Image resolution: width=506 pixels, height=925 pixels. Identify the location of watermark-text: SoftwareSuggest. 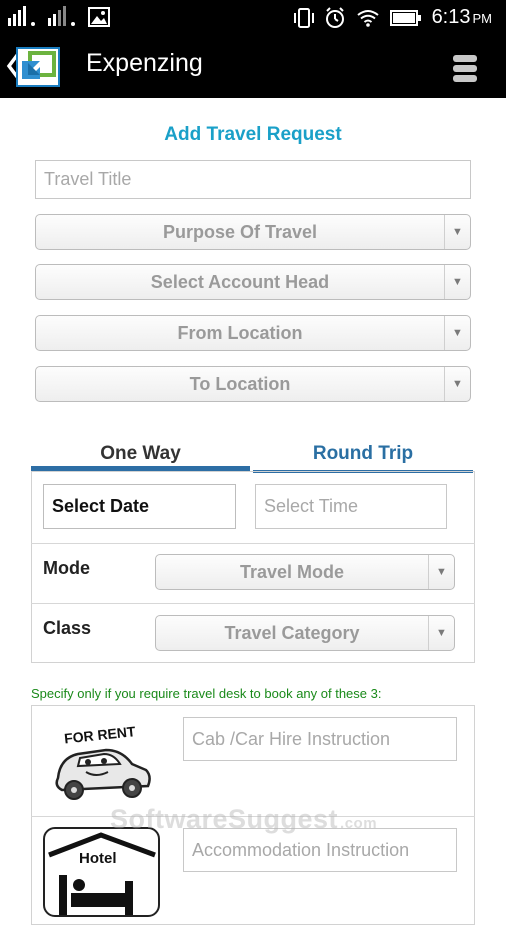
(224, 819).